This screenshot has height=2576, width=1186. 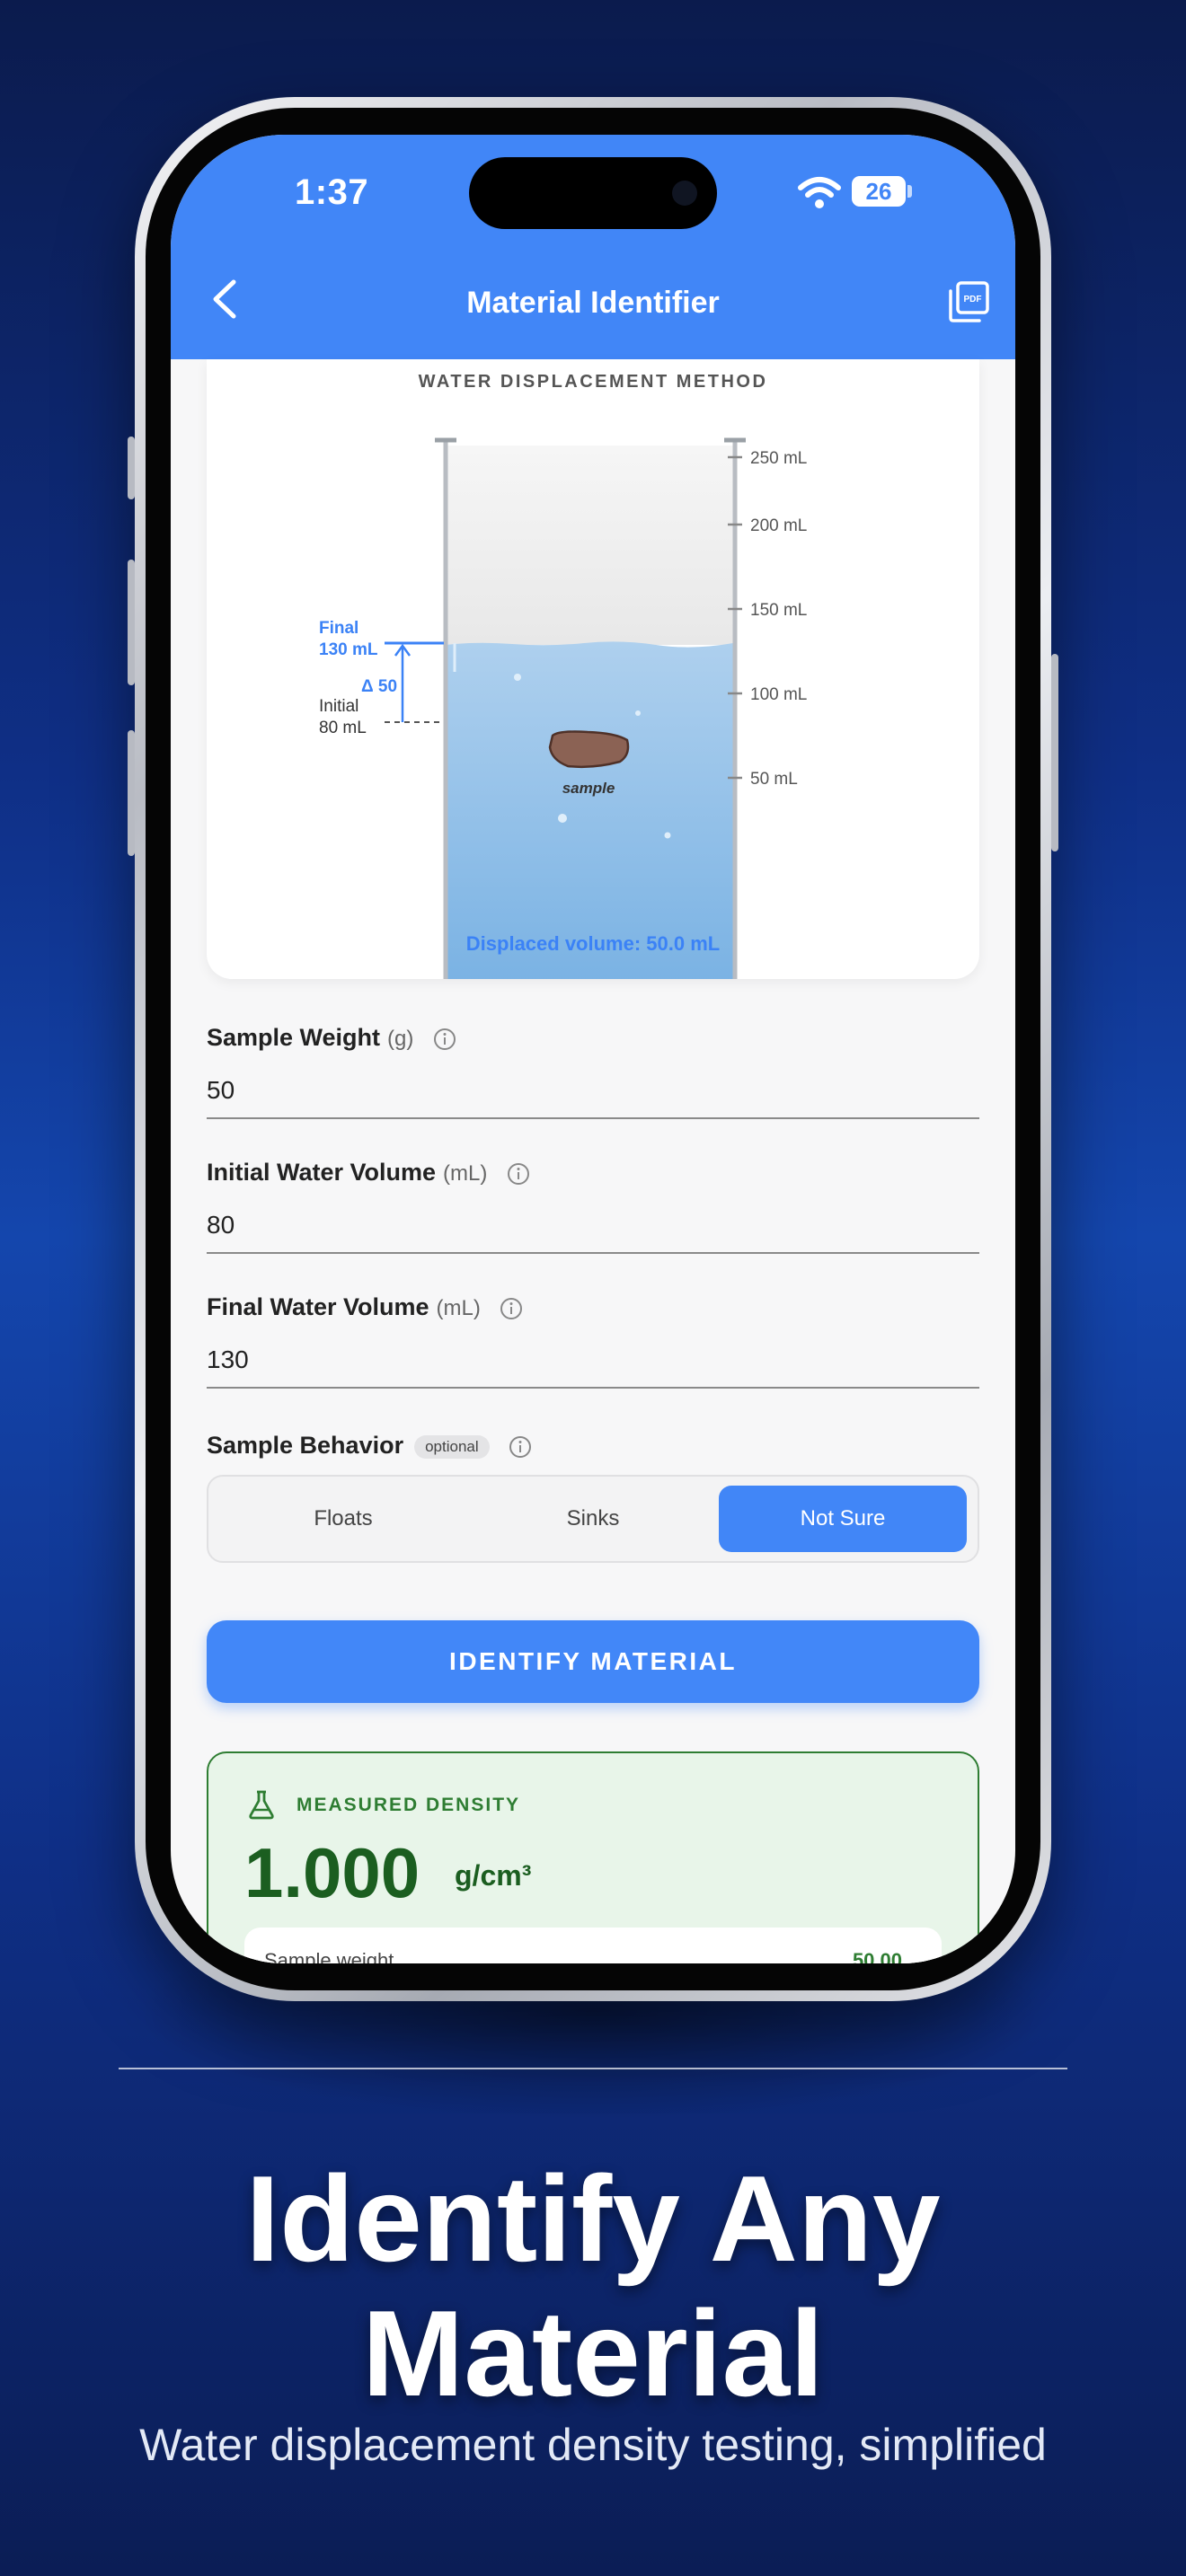 What do you see at coordinates (408, 1805) in the screenshot?
I see `measured-density-label: MEASURED DENSITY` at bounding box center [408, 1805].